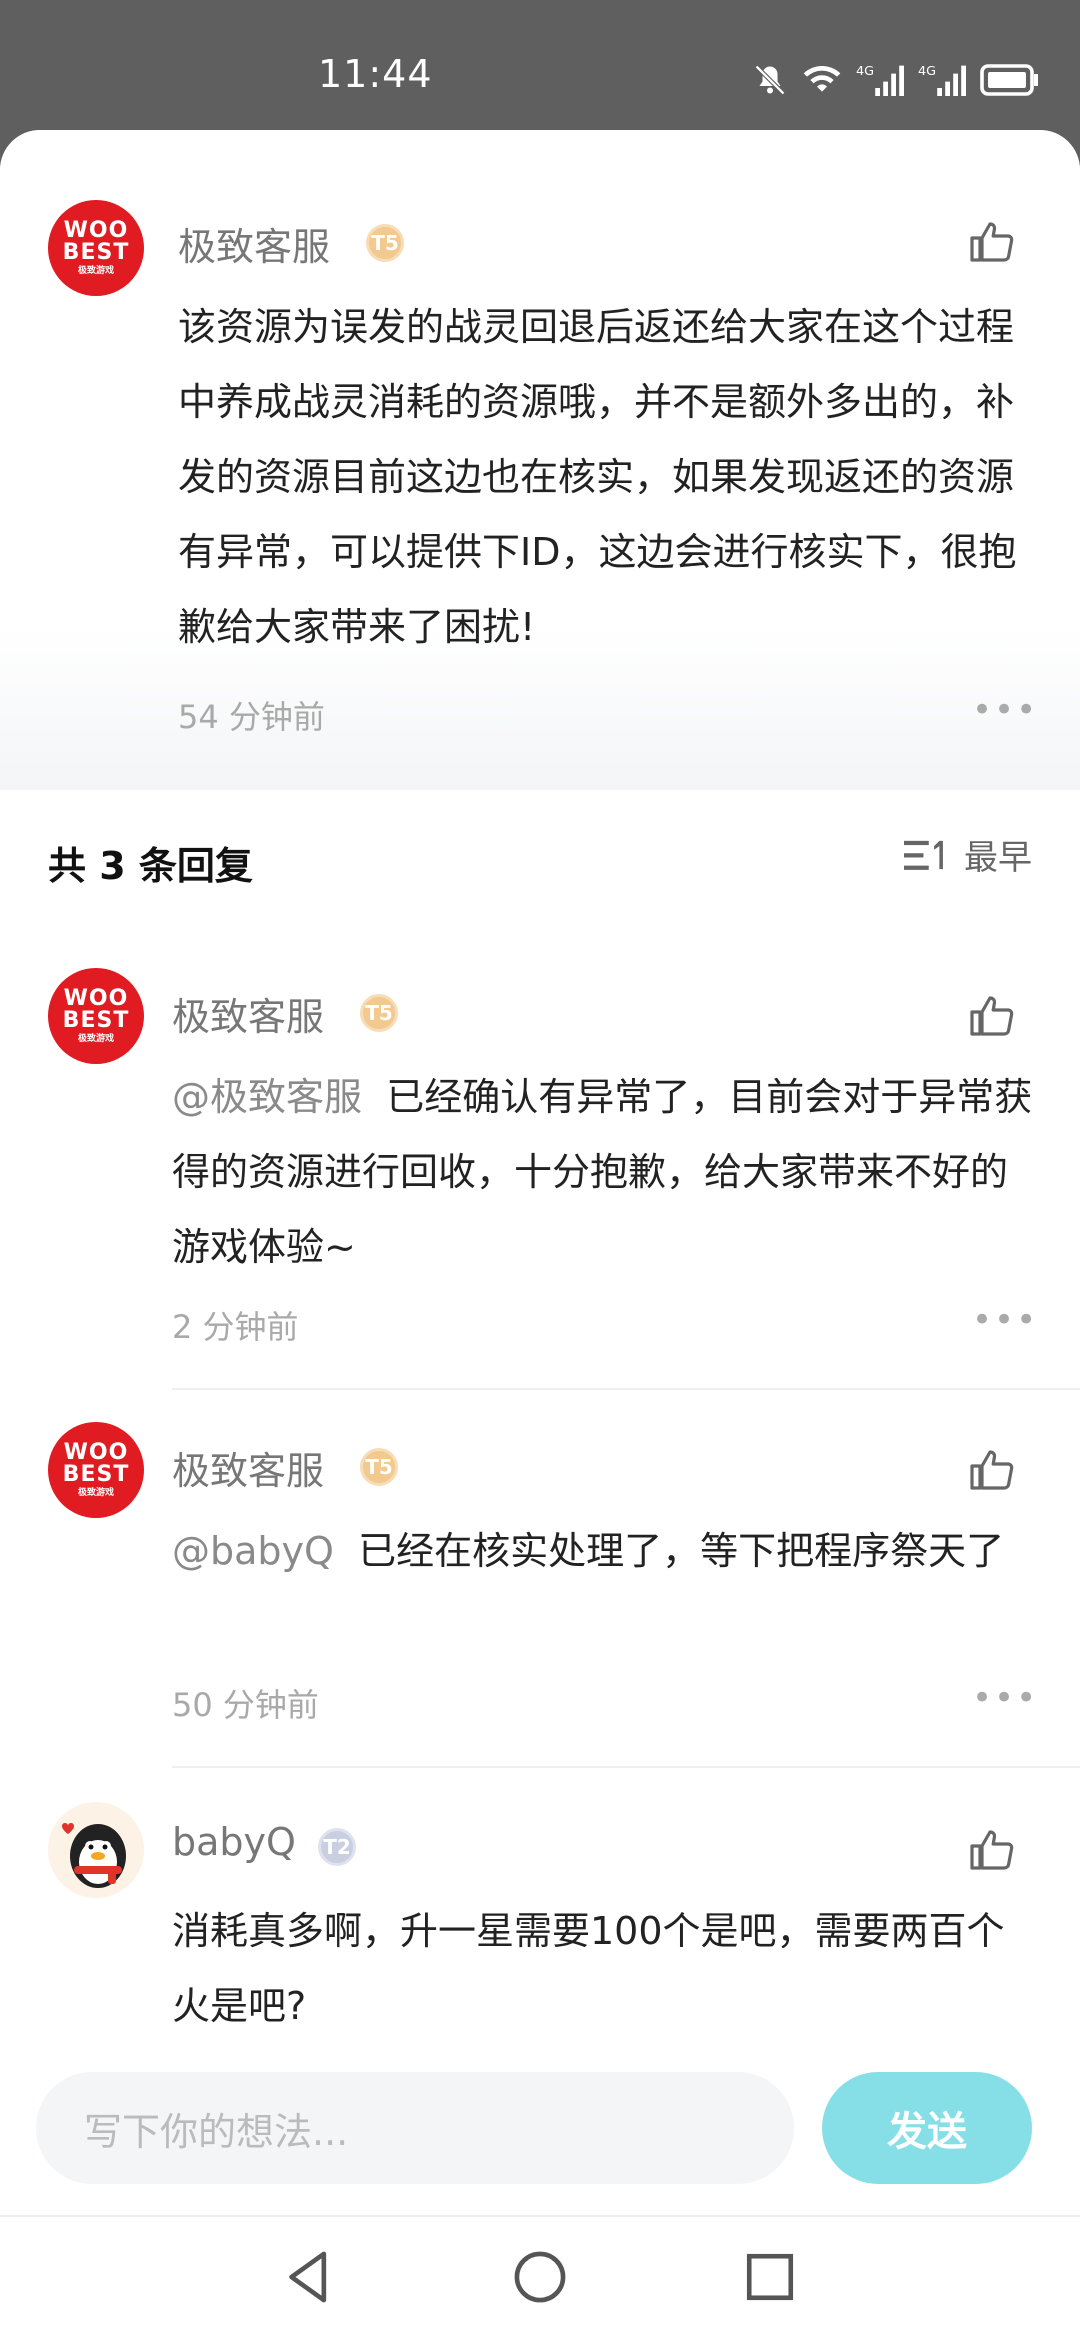  Describe the element at coordinates (927, 2128) in the screenshot. I see `send-button: 发送` at that location.